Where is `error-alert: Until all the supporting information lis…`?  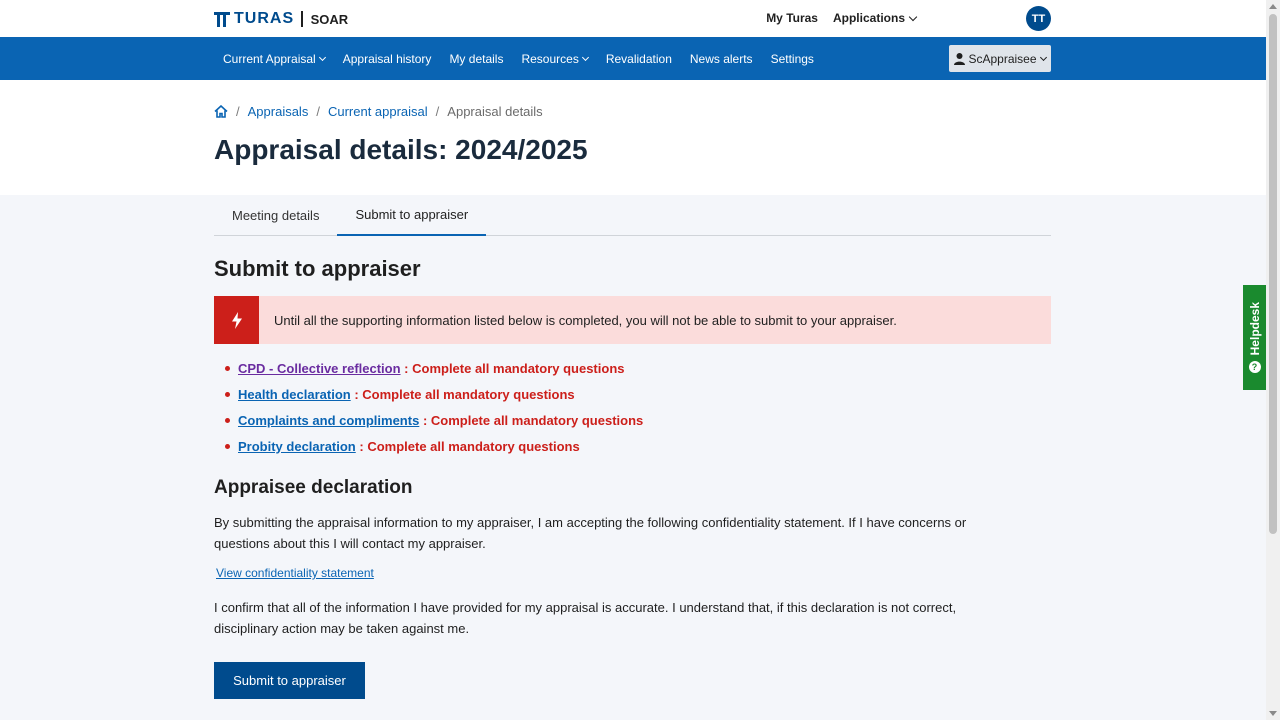 error-alert: Until all the supporting information lis… is located at coordinates (632, 320).